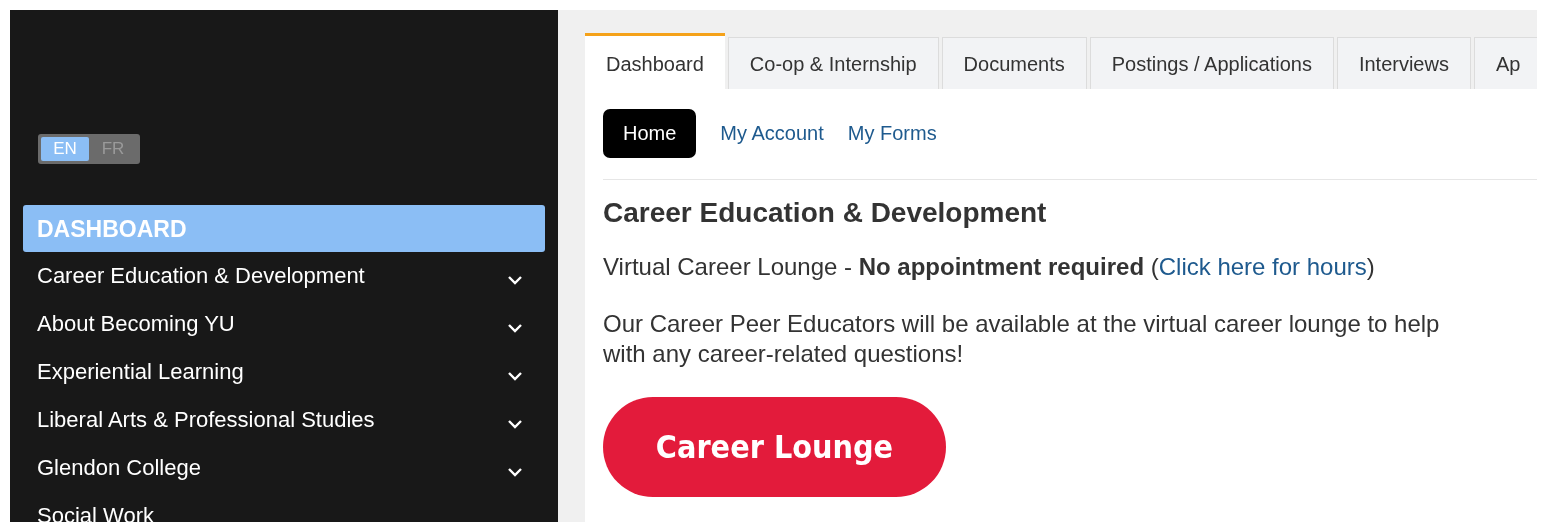 Image resolution: width=1541 pixels, height=522 pixels. I want to click on nav-link: Home, so click(650, 133).